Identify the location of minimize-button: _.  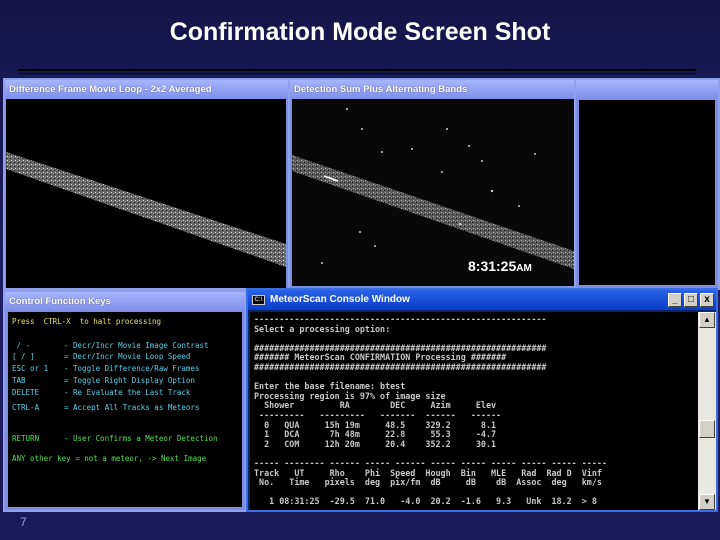
(675, 300).